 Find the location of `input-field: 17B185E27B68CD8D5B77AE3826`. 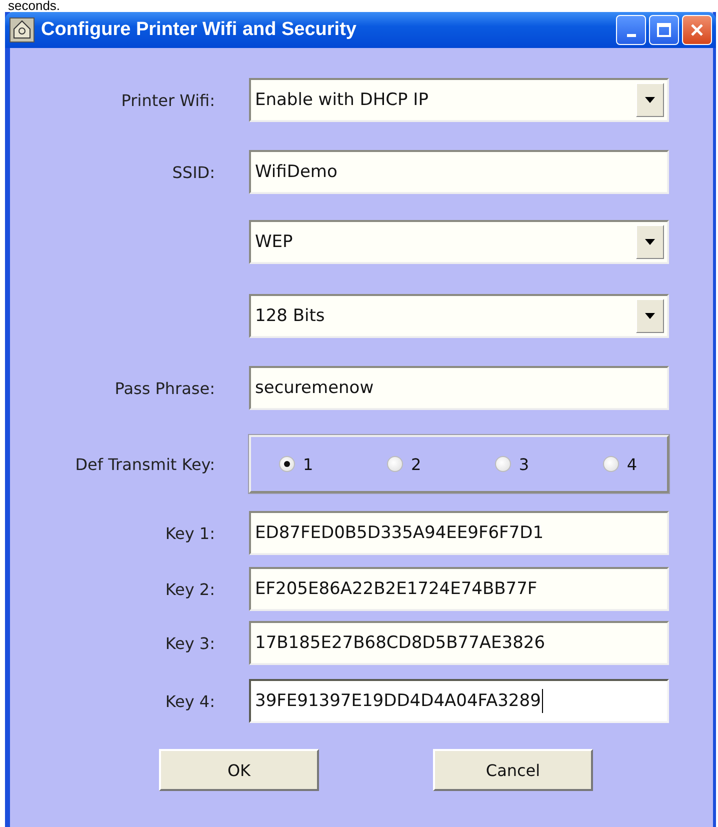

input-field: 17B185E27B68CD8D5B77AE3826 is located at coordinates (459, 643).